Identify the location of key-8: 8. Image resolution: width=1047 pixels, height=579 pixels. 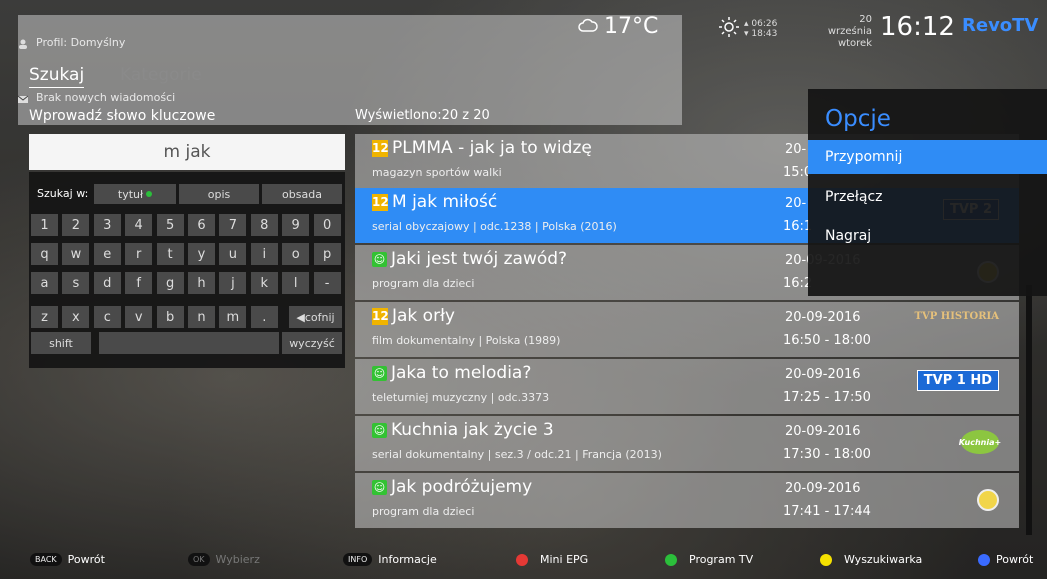
(264, 225).